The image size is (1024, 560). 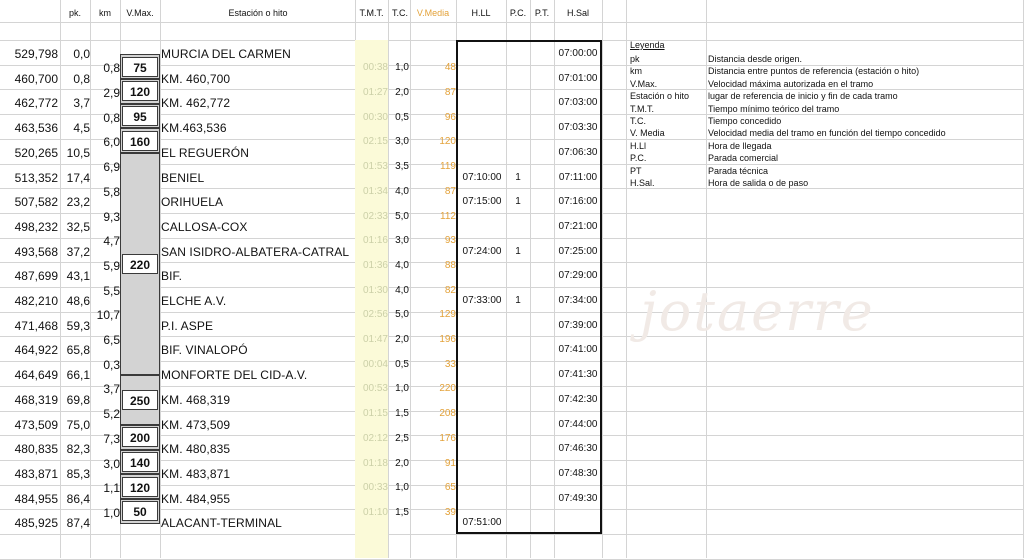 What do you see at coordinates (140, 511) in the screenshot?
I see `speed-limit-label: 50` at bounding box center [140, 511].